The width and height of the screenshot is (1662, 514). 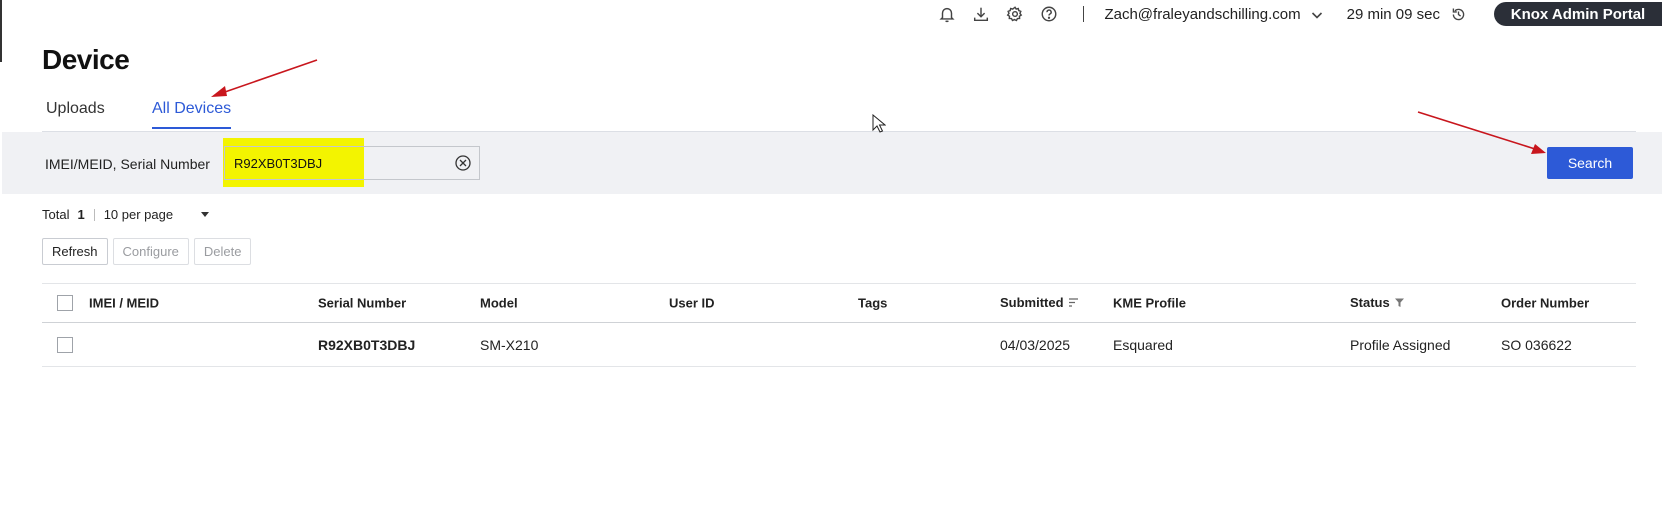 I want to click on user-email: Zach@fraleyandschilling.com, so click(x=1202, y=14).